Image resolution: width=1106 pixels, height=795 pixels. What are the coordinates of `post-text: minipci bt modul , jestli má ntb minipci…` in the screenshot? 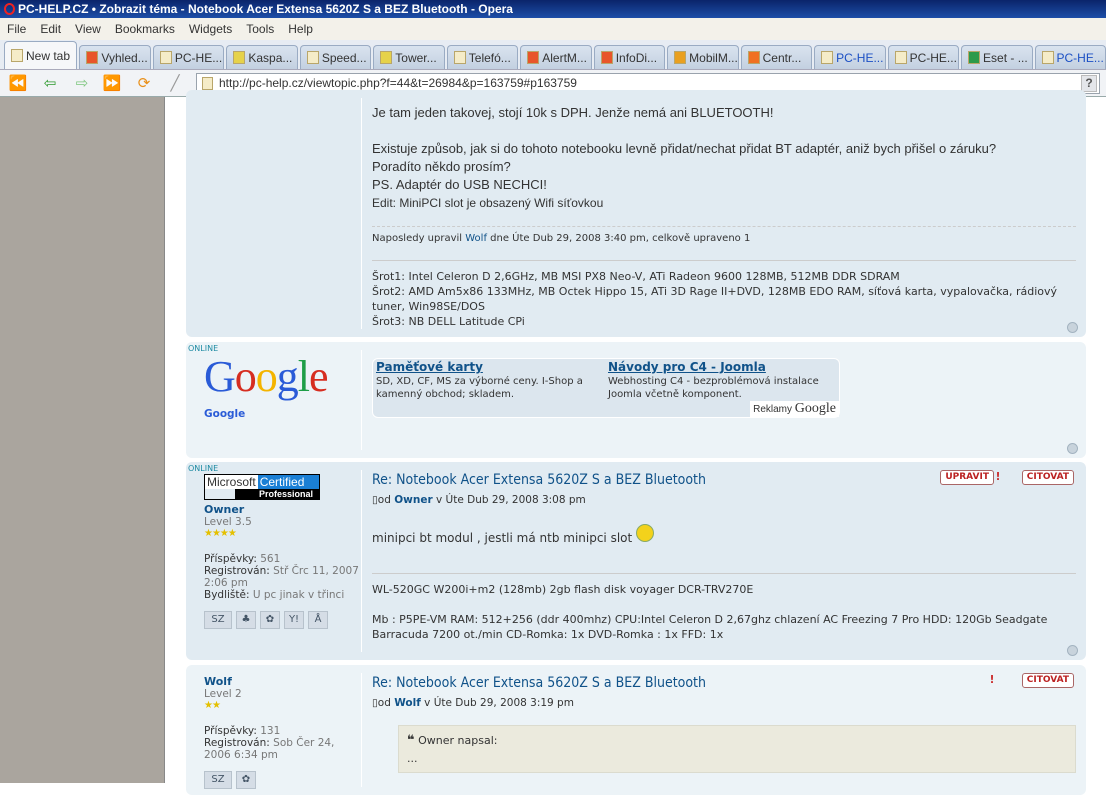 It's located at (502, 538).